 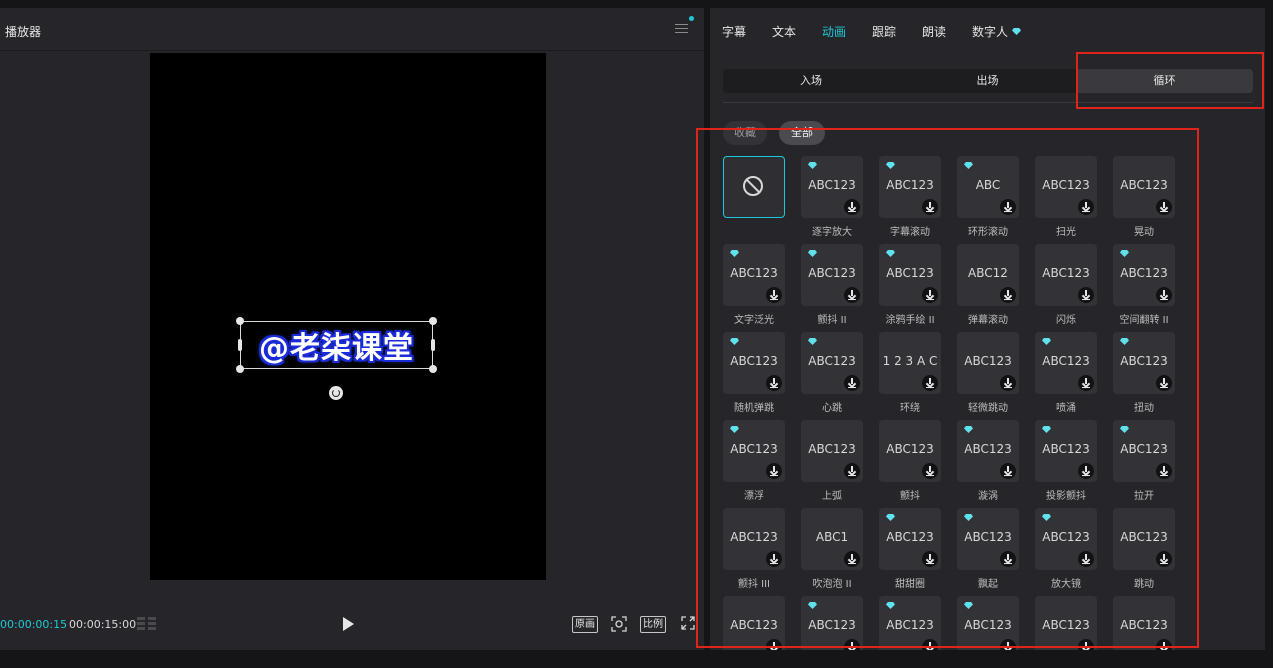 I want to click on player-title: 播放器, so click(x=23, y=32).